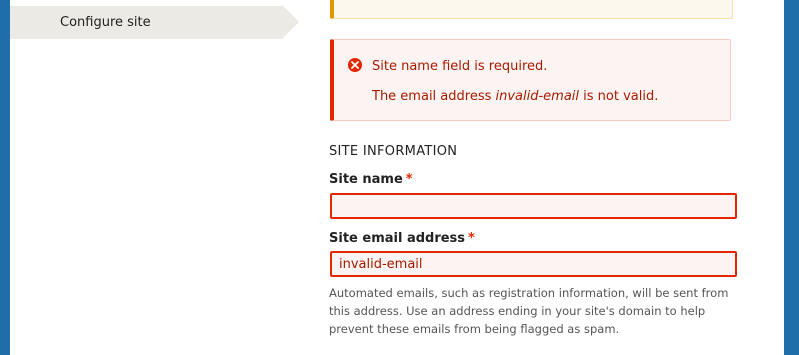  What do you see at coordinates (434, 96) in the screenshot?
I see `error-email-prefix: The email address` at bounding box center [434, 96].